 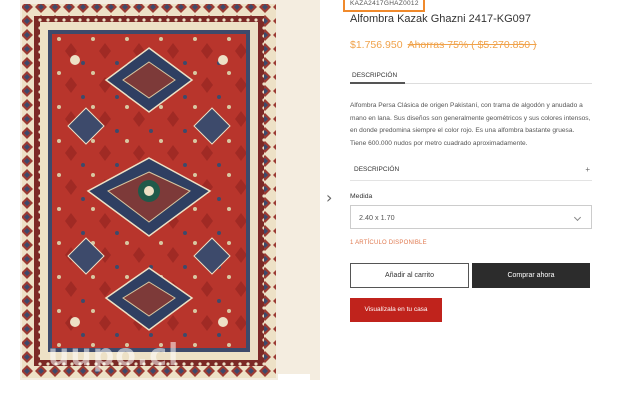 I want to click on add-to-cart-button: Añadir al carrito, so click(x=409, y=275).